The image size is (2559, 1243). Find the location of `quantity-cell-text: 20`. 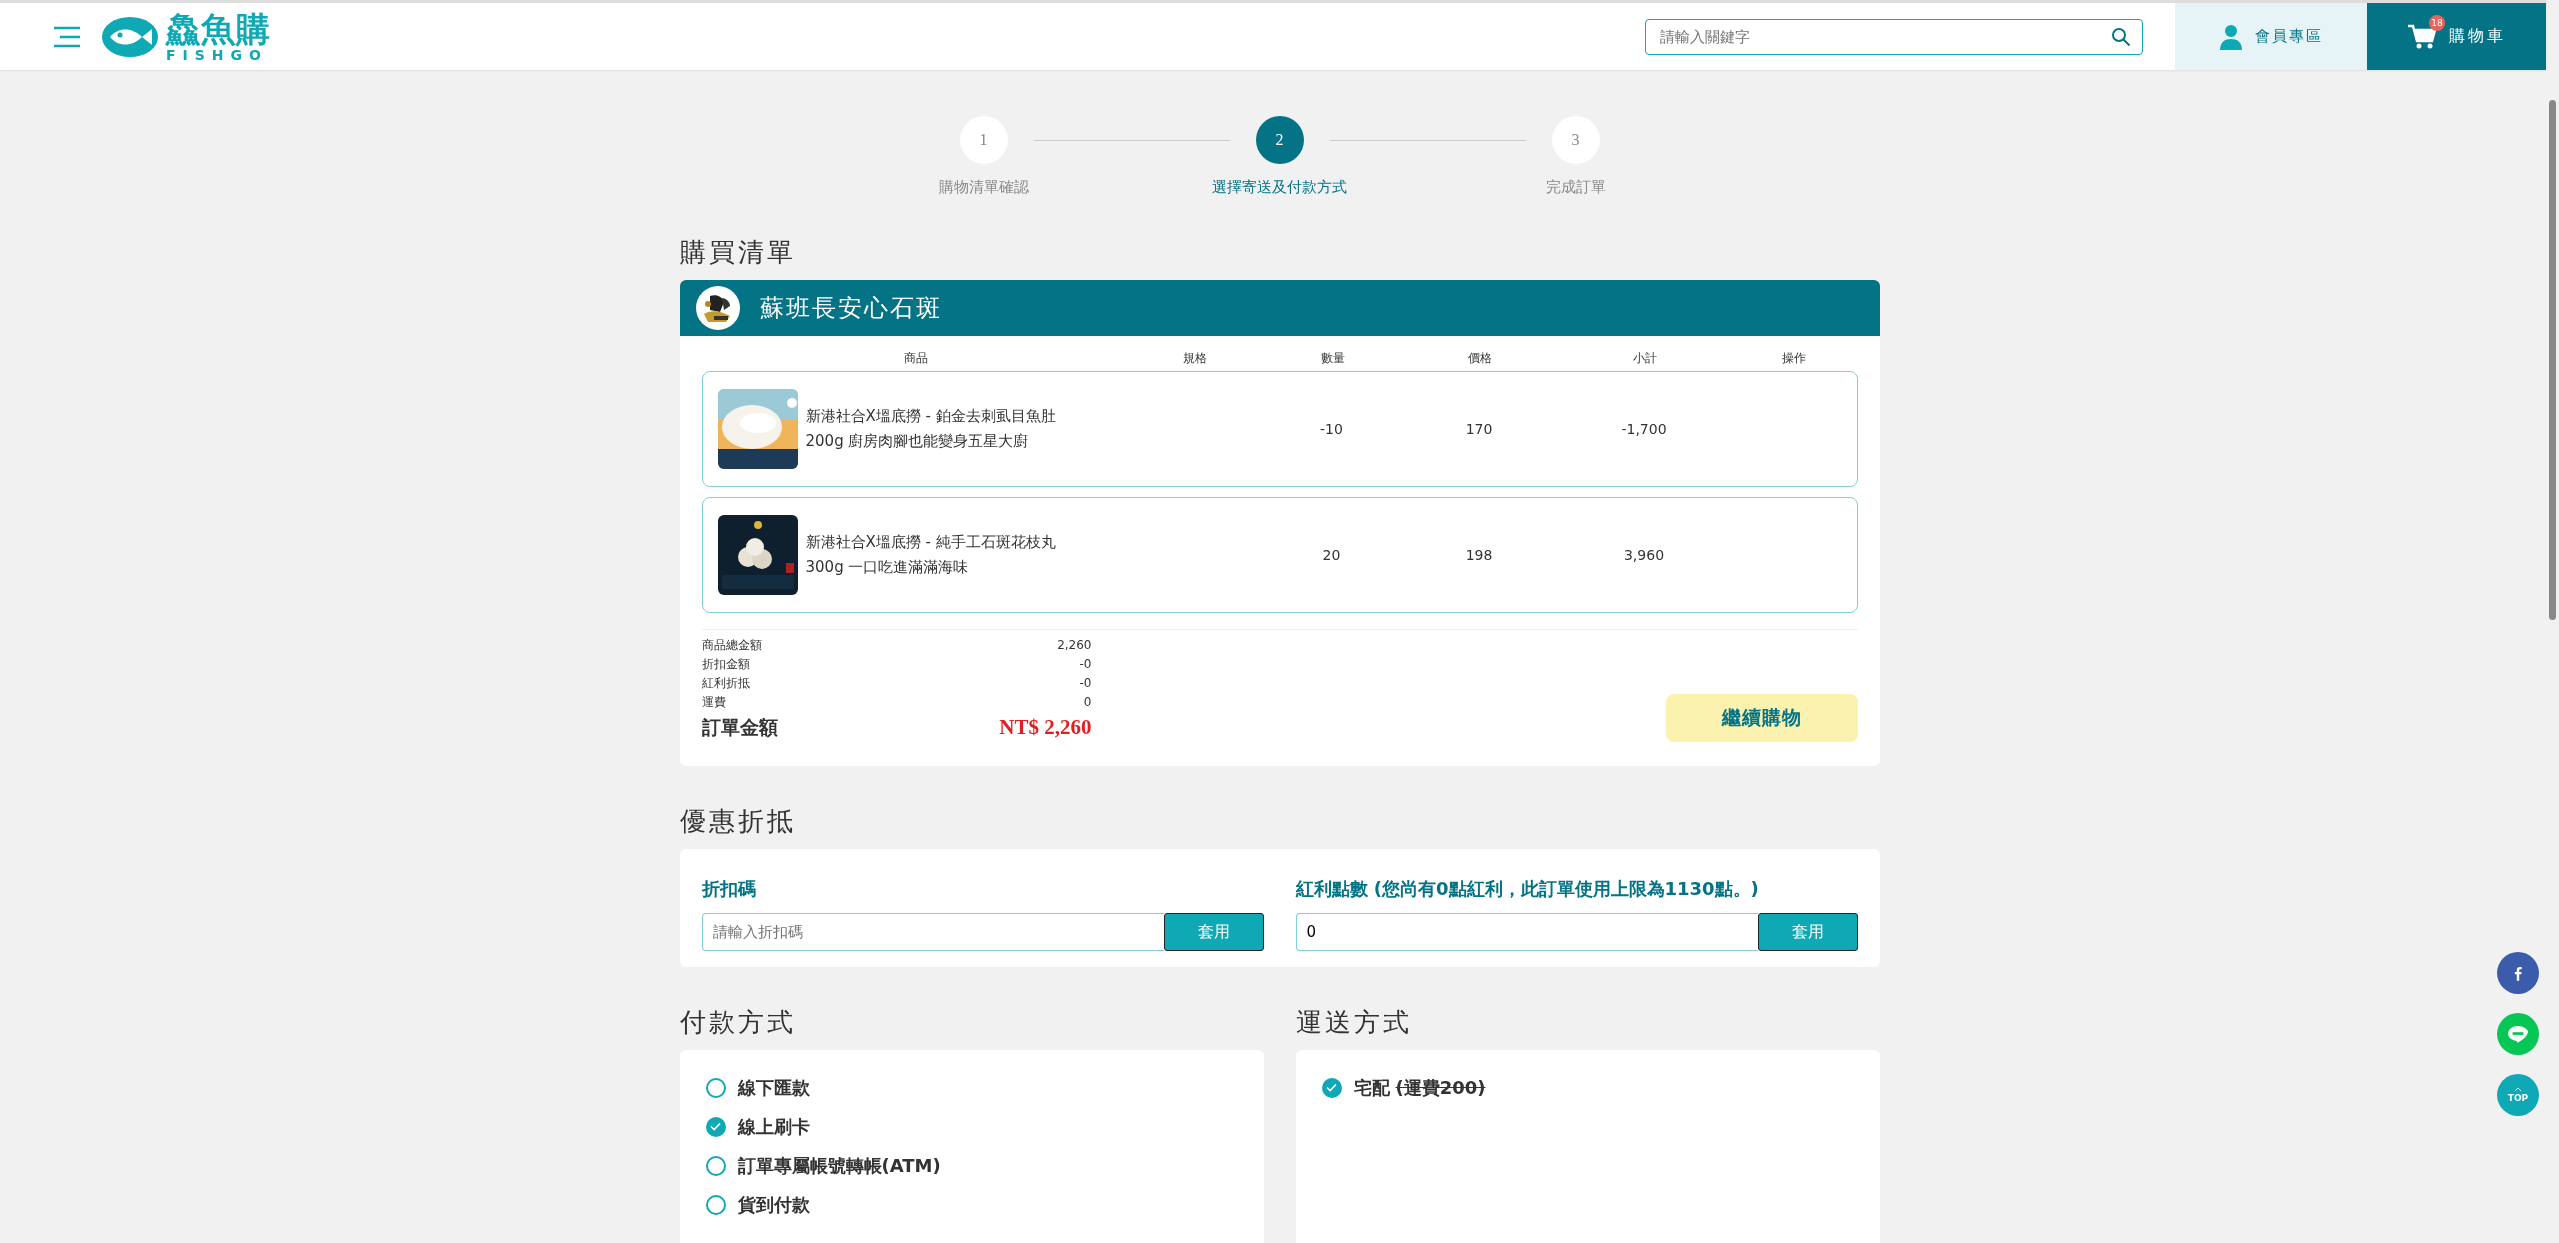

quantity-cell-text: 20 is located at coordinates (1331, 555).